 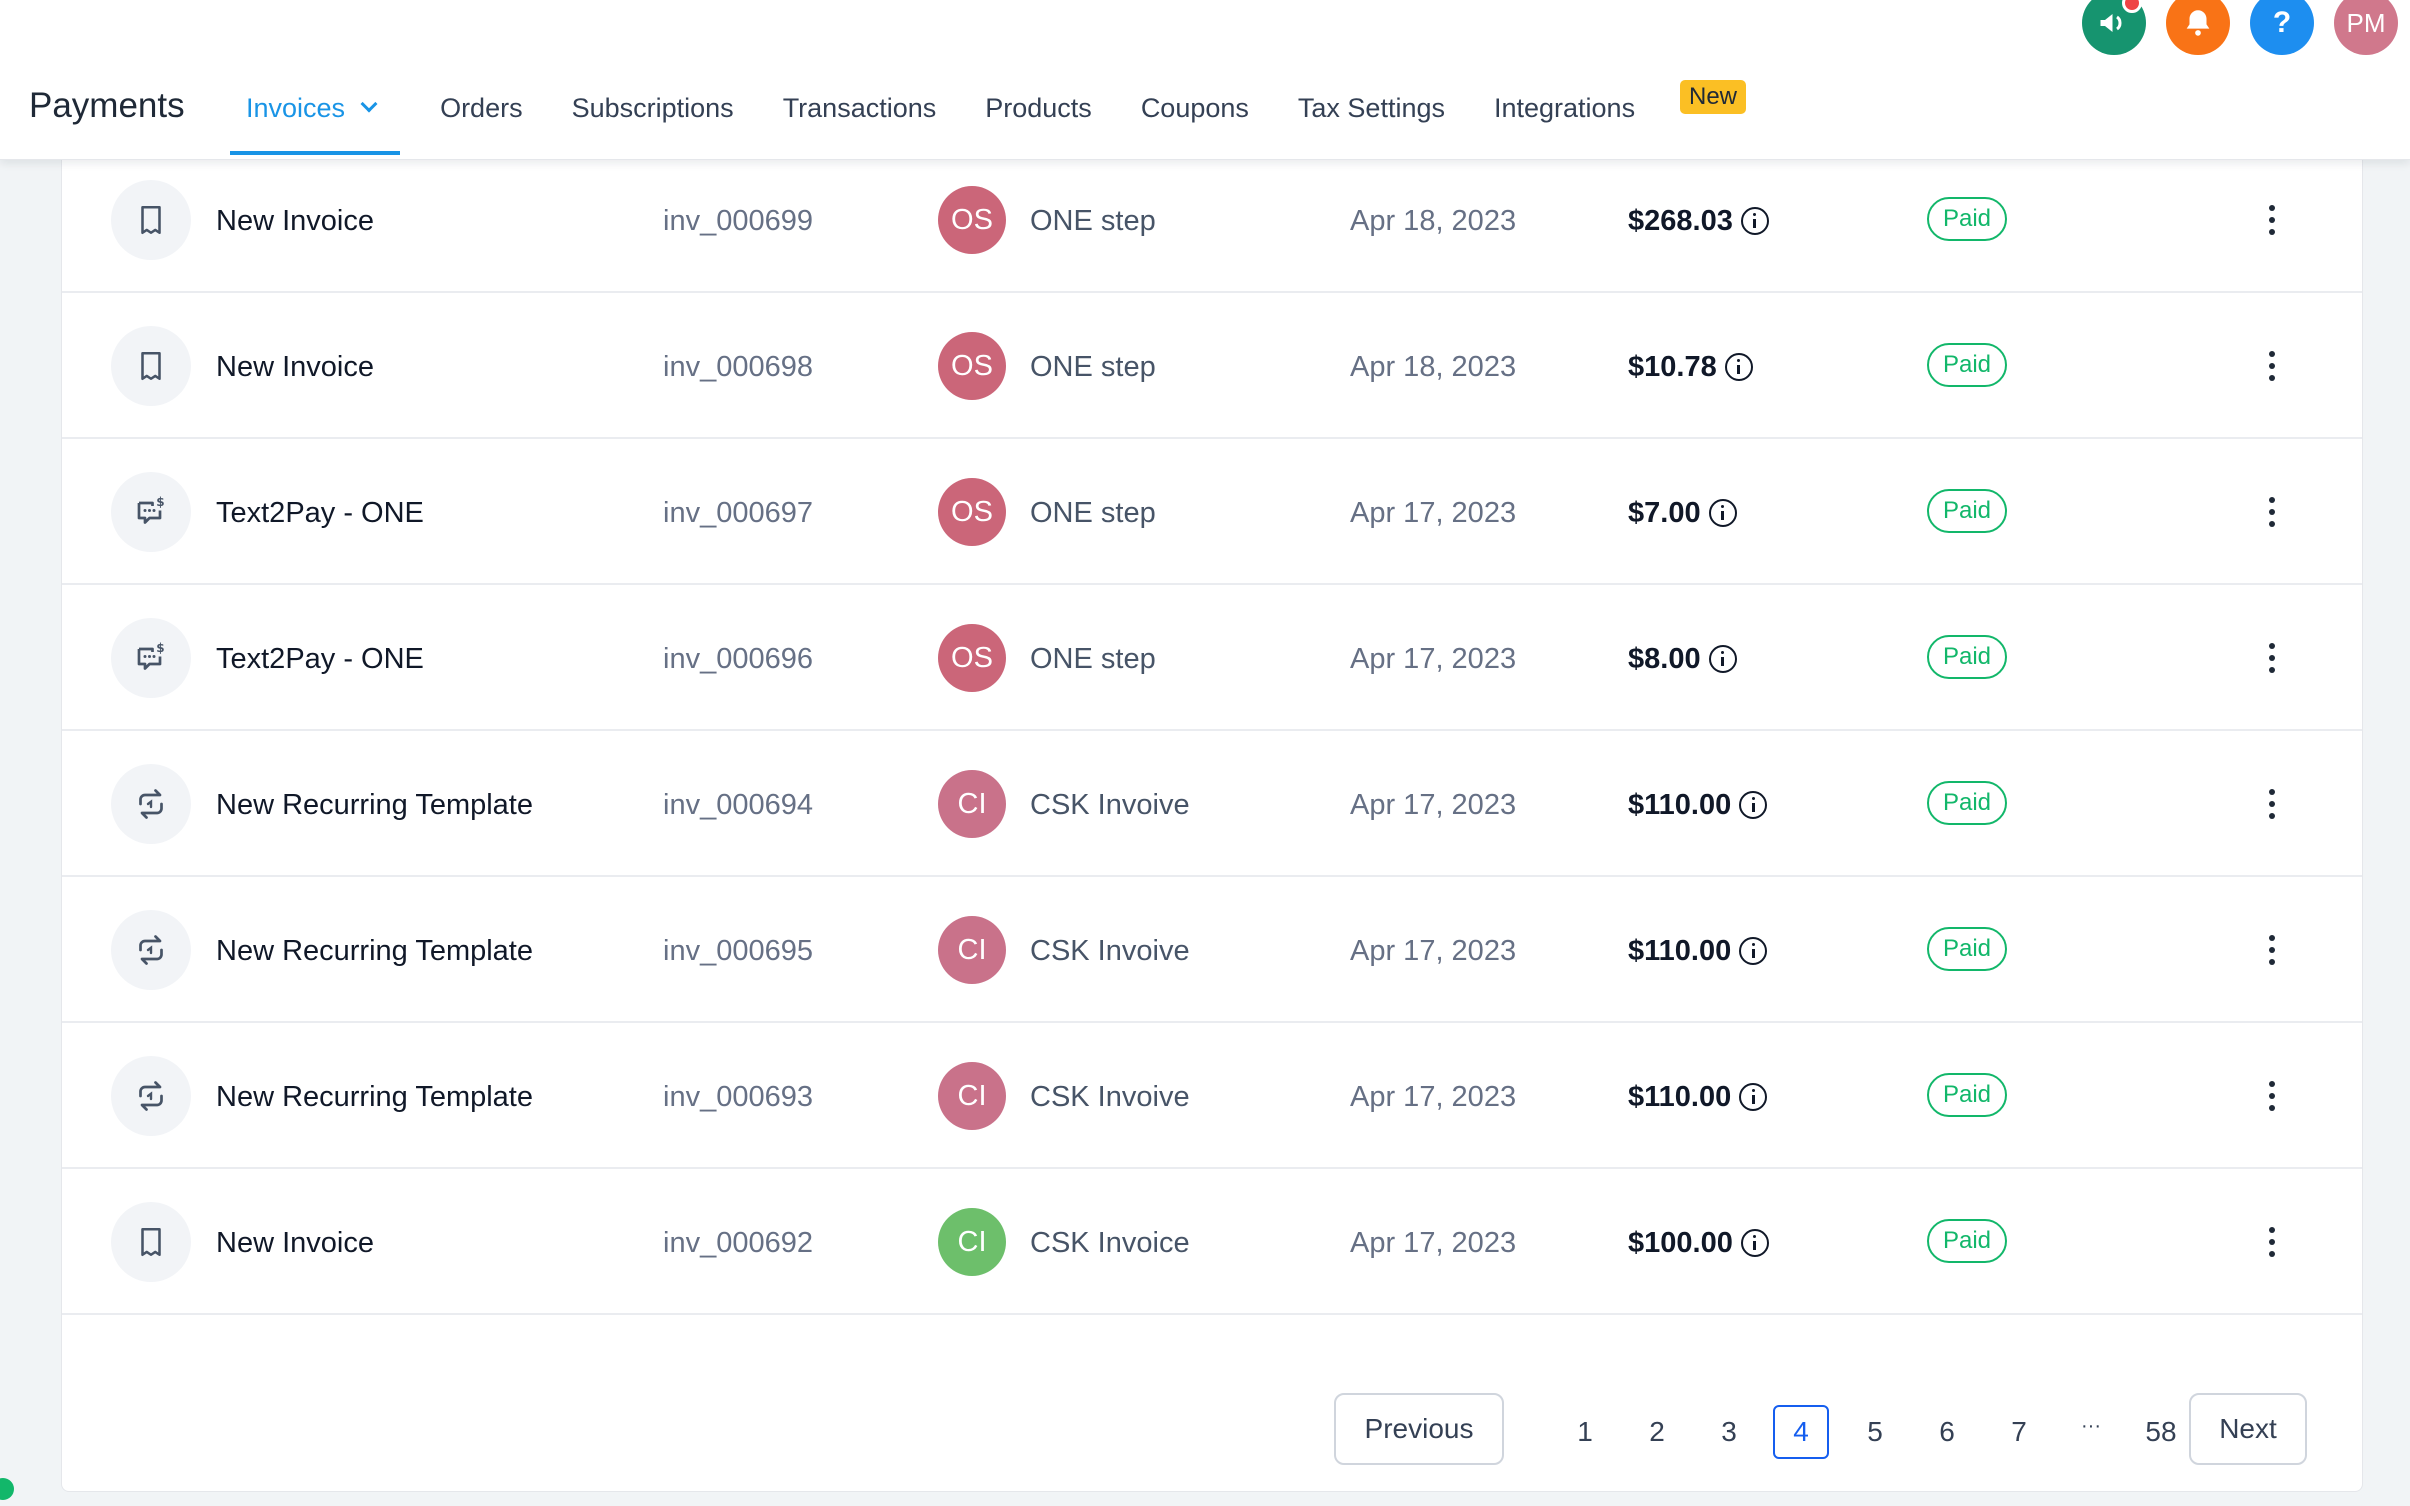 What do you see at coordinates (1664, 659) in the screenshot?
I see `amount-value: $8.00` at bounding box center [1664, 659].